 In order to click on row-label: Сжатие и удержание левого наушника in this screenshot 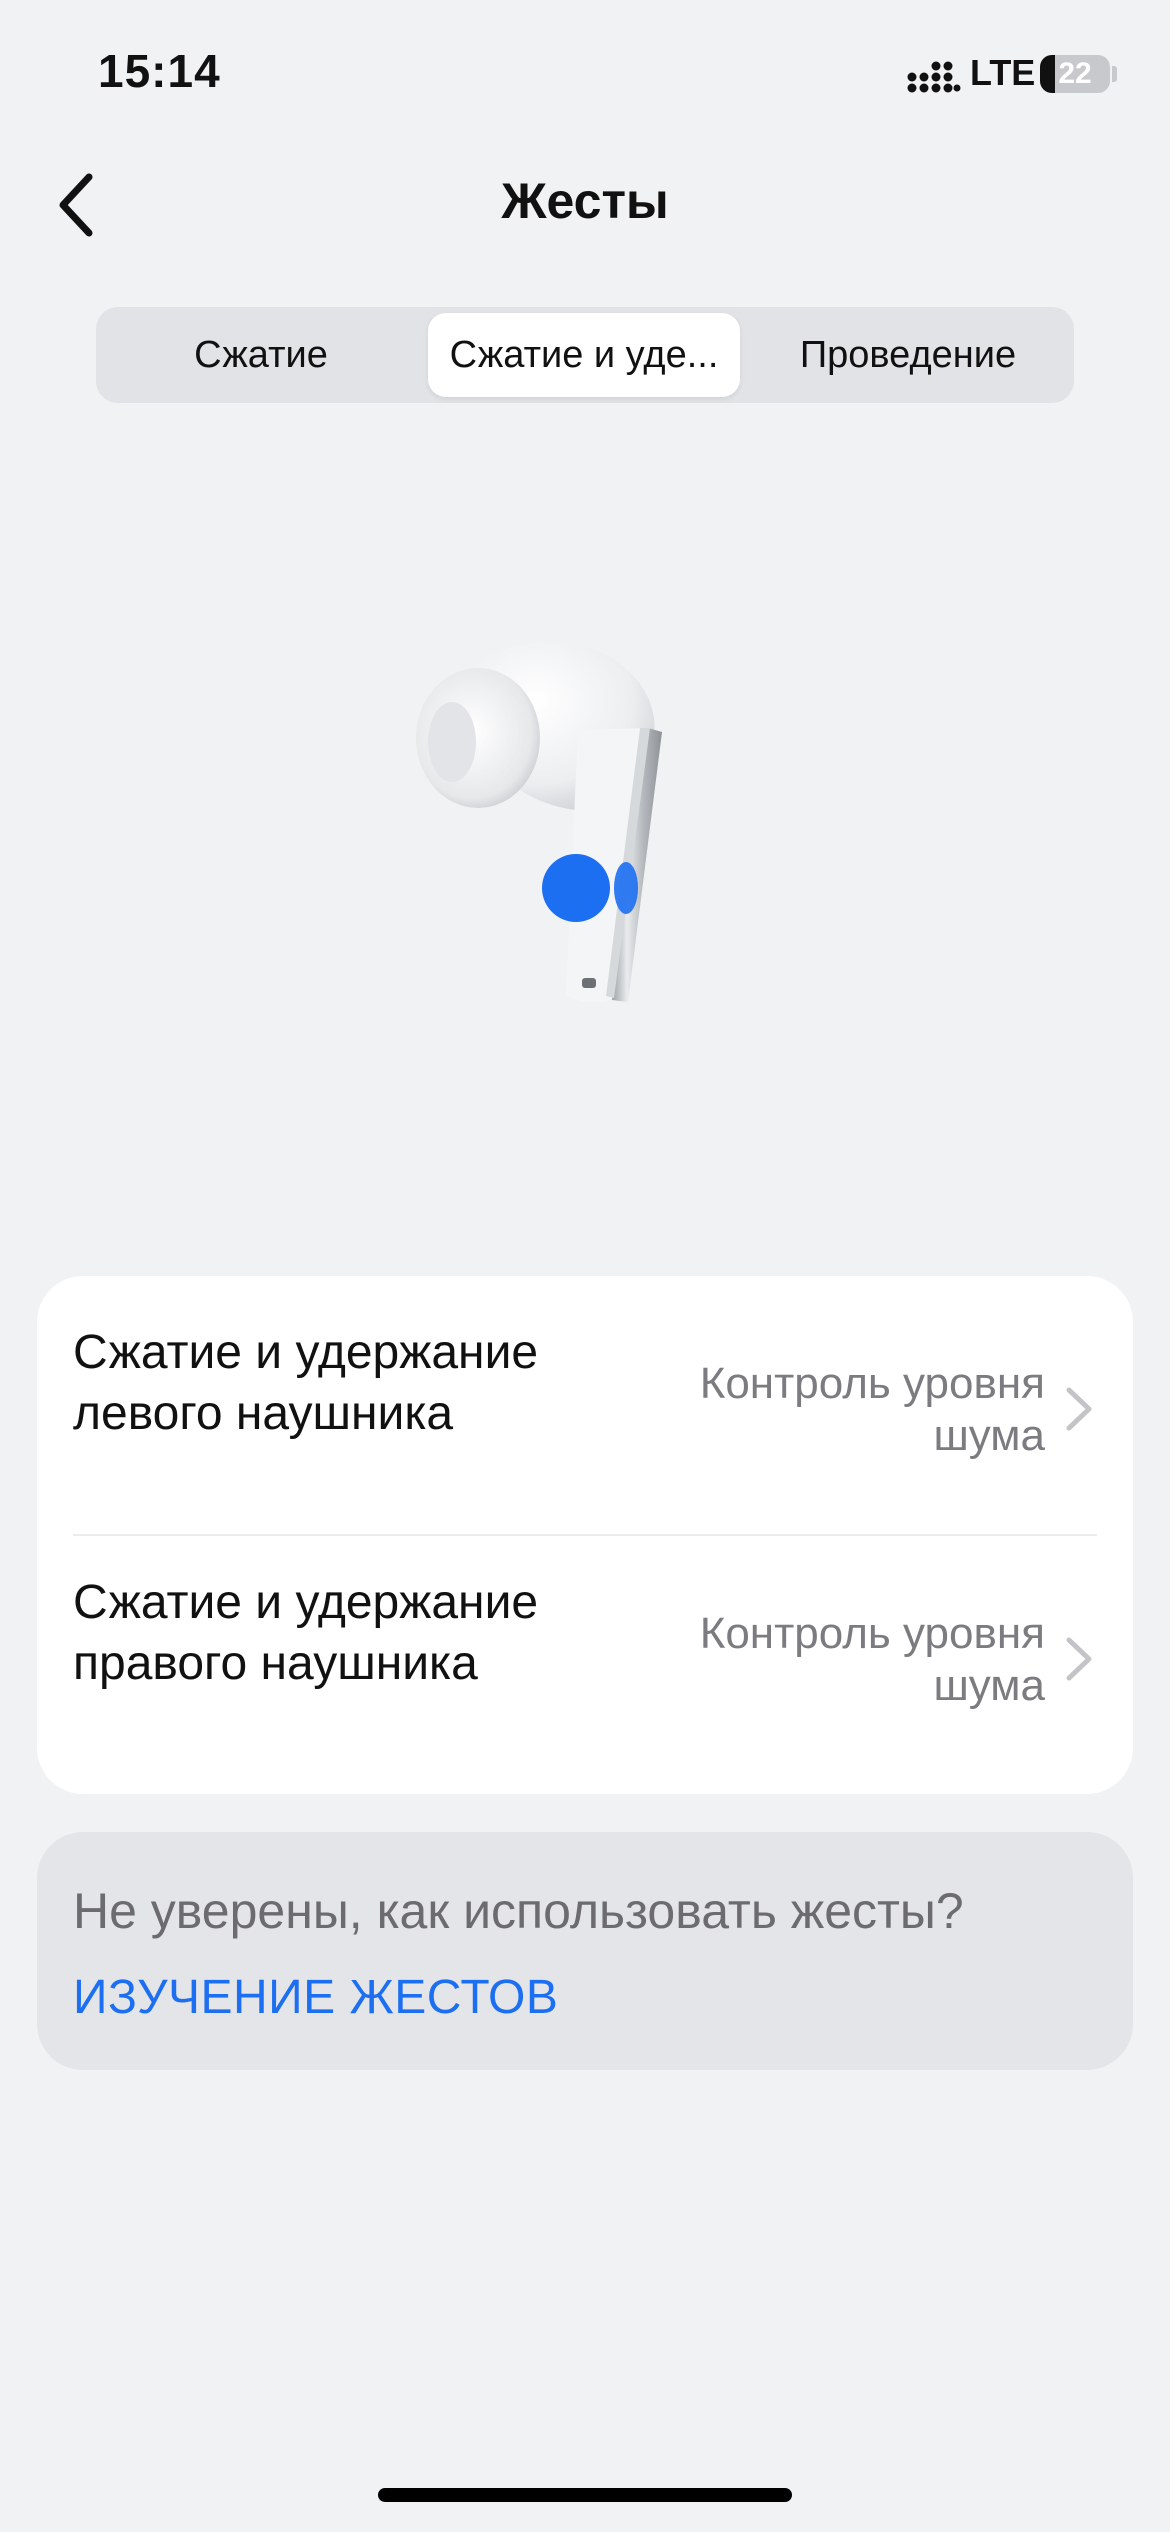, I will do `click(306, 1383)`.